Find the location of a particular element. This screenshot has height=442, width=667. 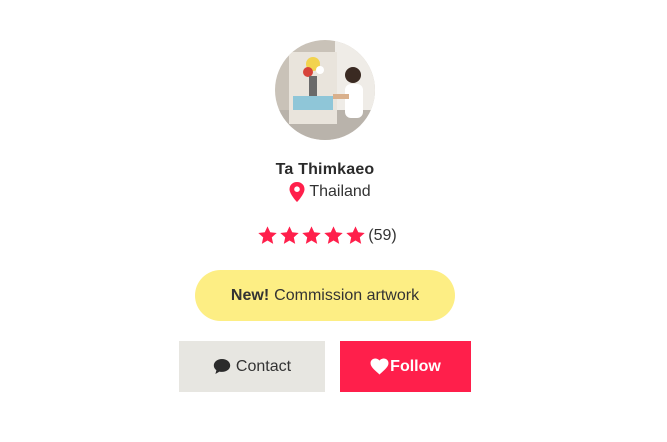

avatar is located at coordinates (325, 90).